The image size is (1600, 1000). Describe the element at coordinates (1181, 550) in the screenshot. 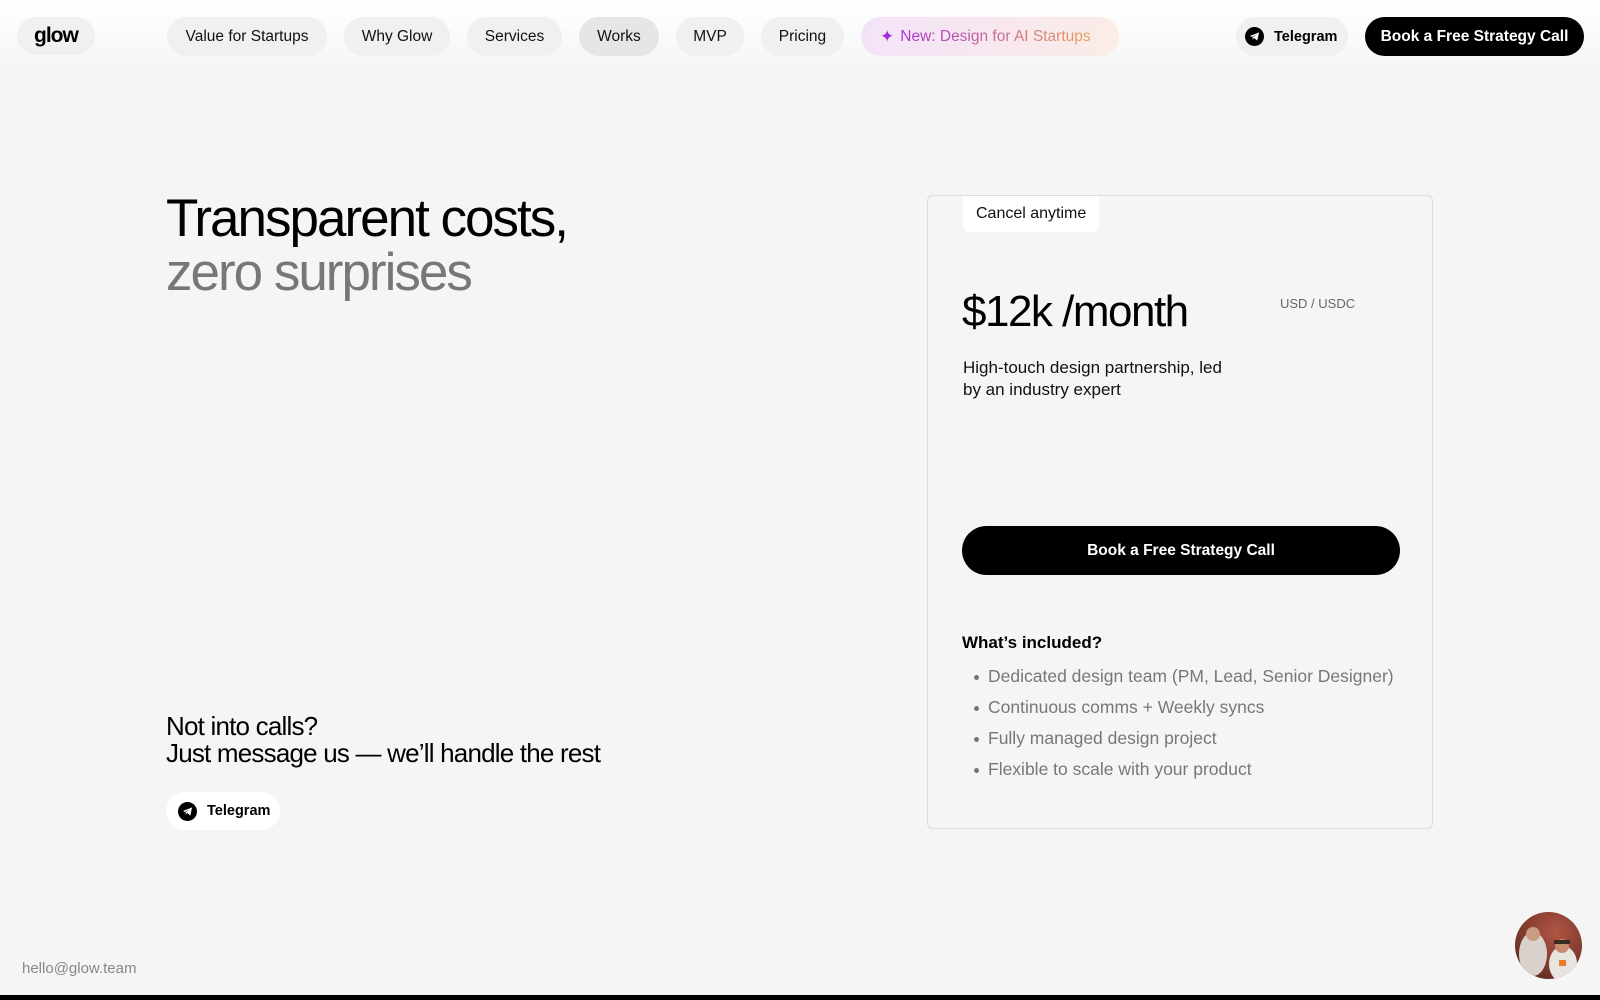

I see `book-call-button-card: Book a Free Strategy Call` at that location.